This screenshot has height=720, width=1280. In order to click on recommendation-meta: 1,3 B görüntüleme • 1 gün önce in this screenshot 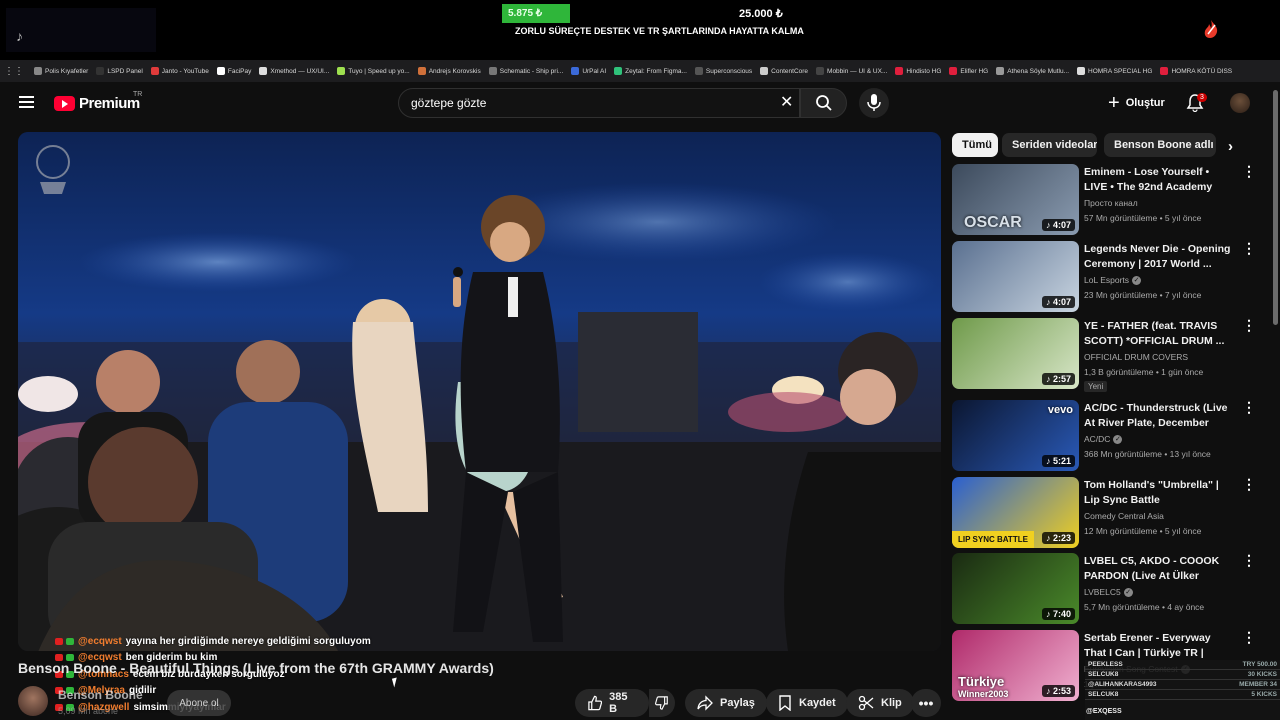, I will do `click(1144, 372)`.